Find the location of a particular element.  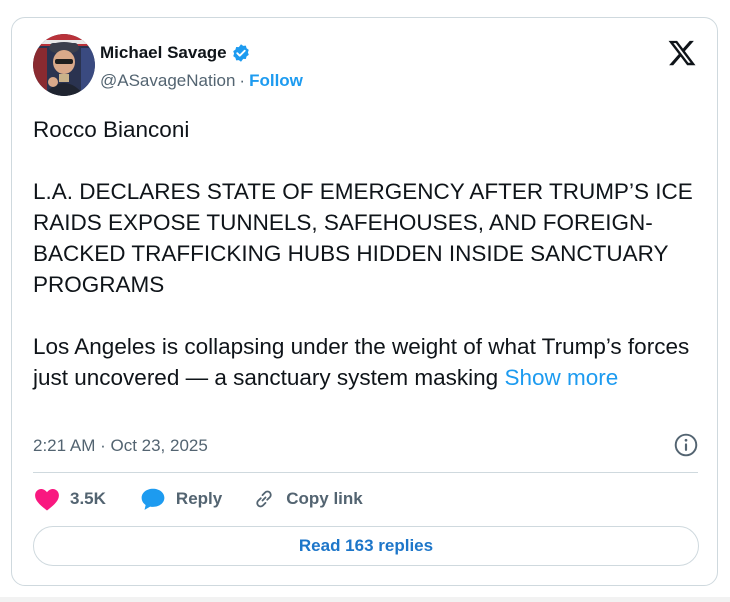

copy-link-button: Copy link is located at coordinates (307, 499).